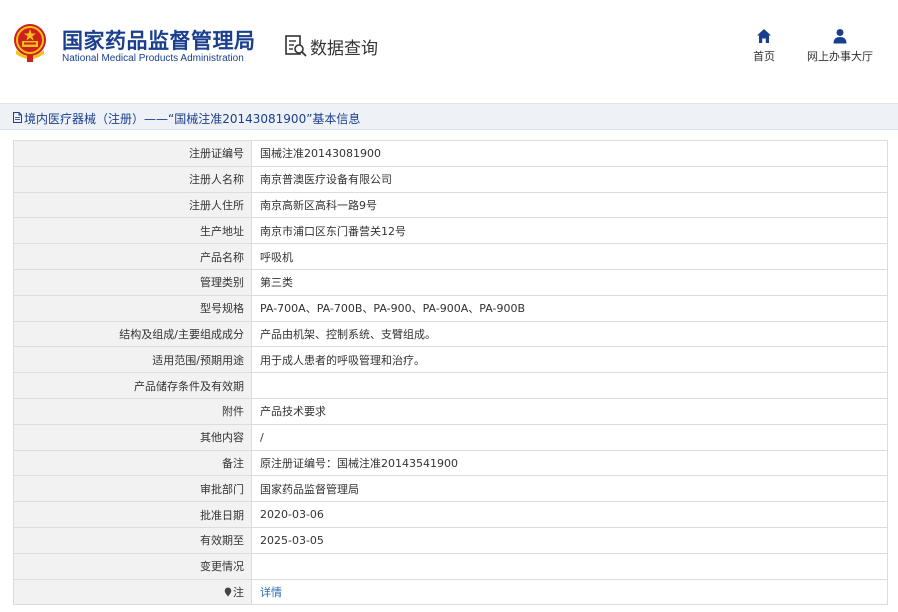  Describe the element at coordinates (569, 308) in the screenshot. I see `field-value: PA-700A、PA-700B、PA-900、PA-900A、PA-900B` at that location.